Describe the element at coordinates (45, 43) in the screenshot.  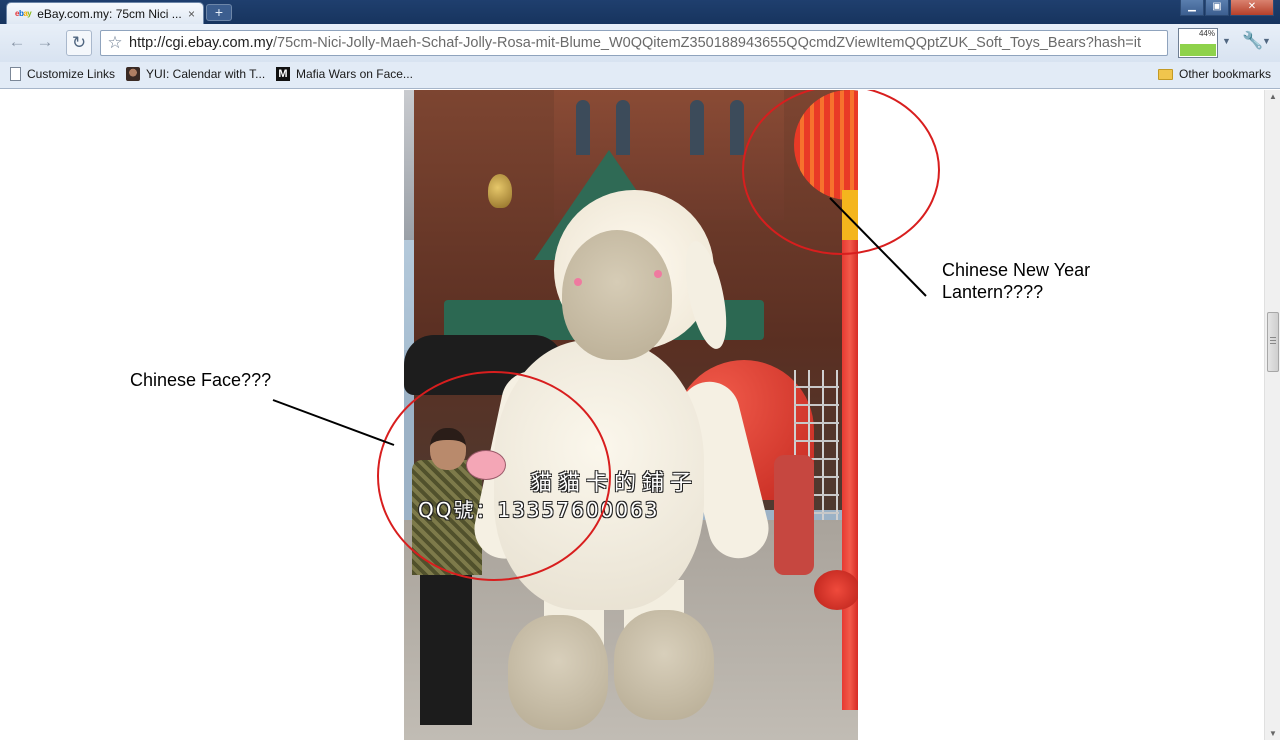
I see `forward-arrow-icon: →` at that location.